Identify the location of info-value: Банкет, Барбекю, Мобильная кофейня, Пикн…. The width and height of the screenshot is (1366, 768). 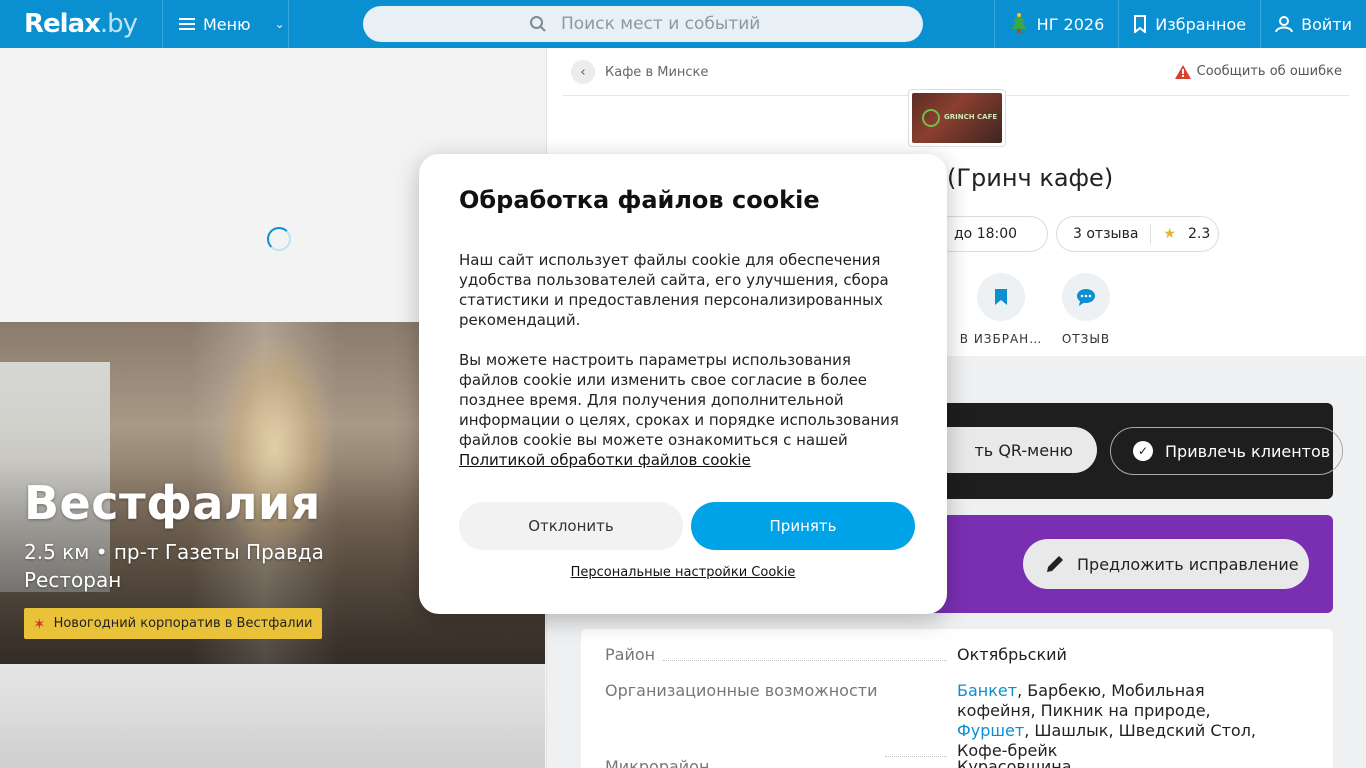
(1117, 721).